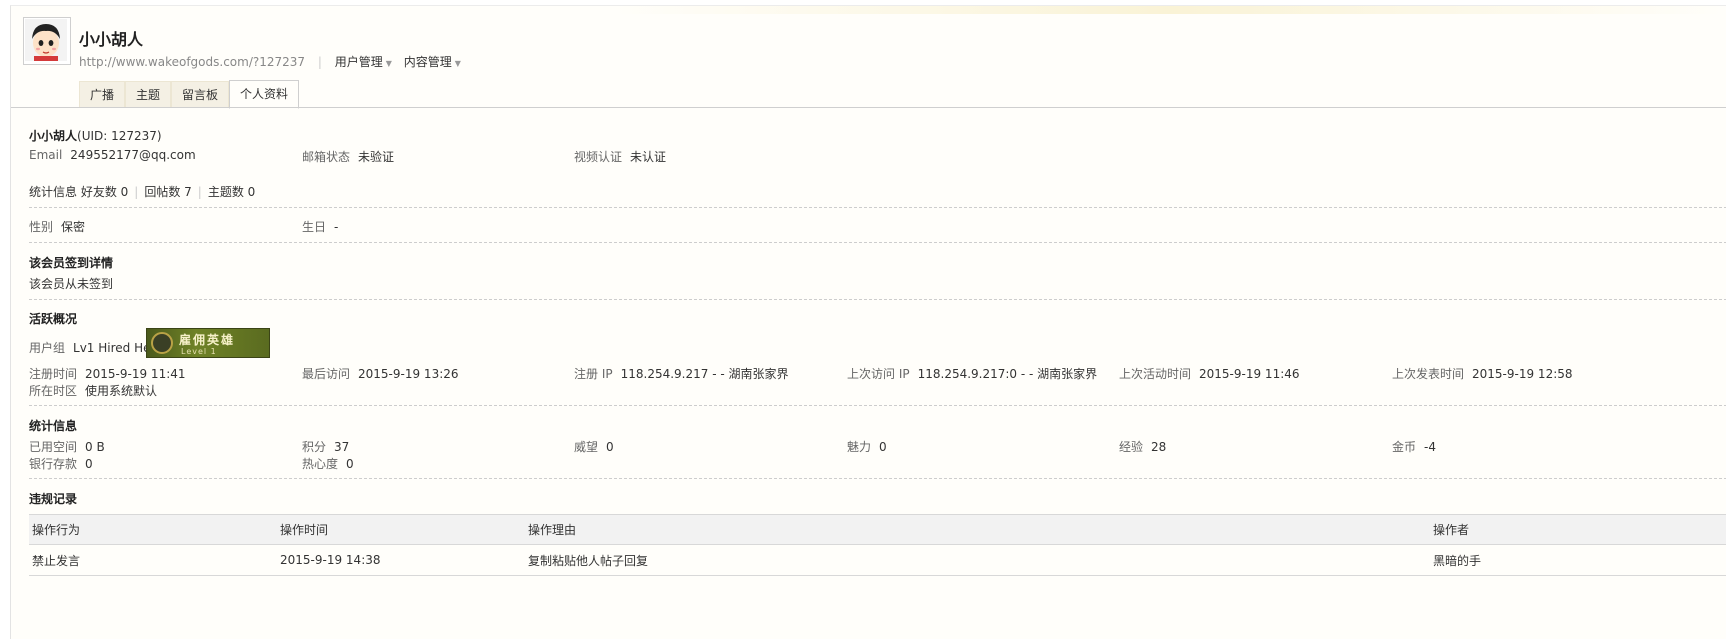 This screenshot has width=1726, height=639. What do you see at coordinates (1168, 10) in the screenshot?
I see `top-decoration` at bounding box center [1168, 10].